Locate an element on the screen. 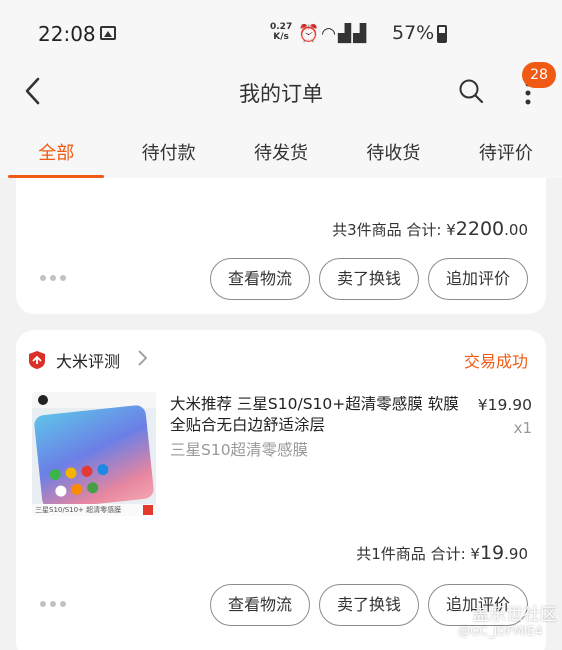  order-tabs: 全部 待付款 待发货 待收货 待评价 is located at coordinates (281, 150).